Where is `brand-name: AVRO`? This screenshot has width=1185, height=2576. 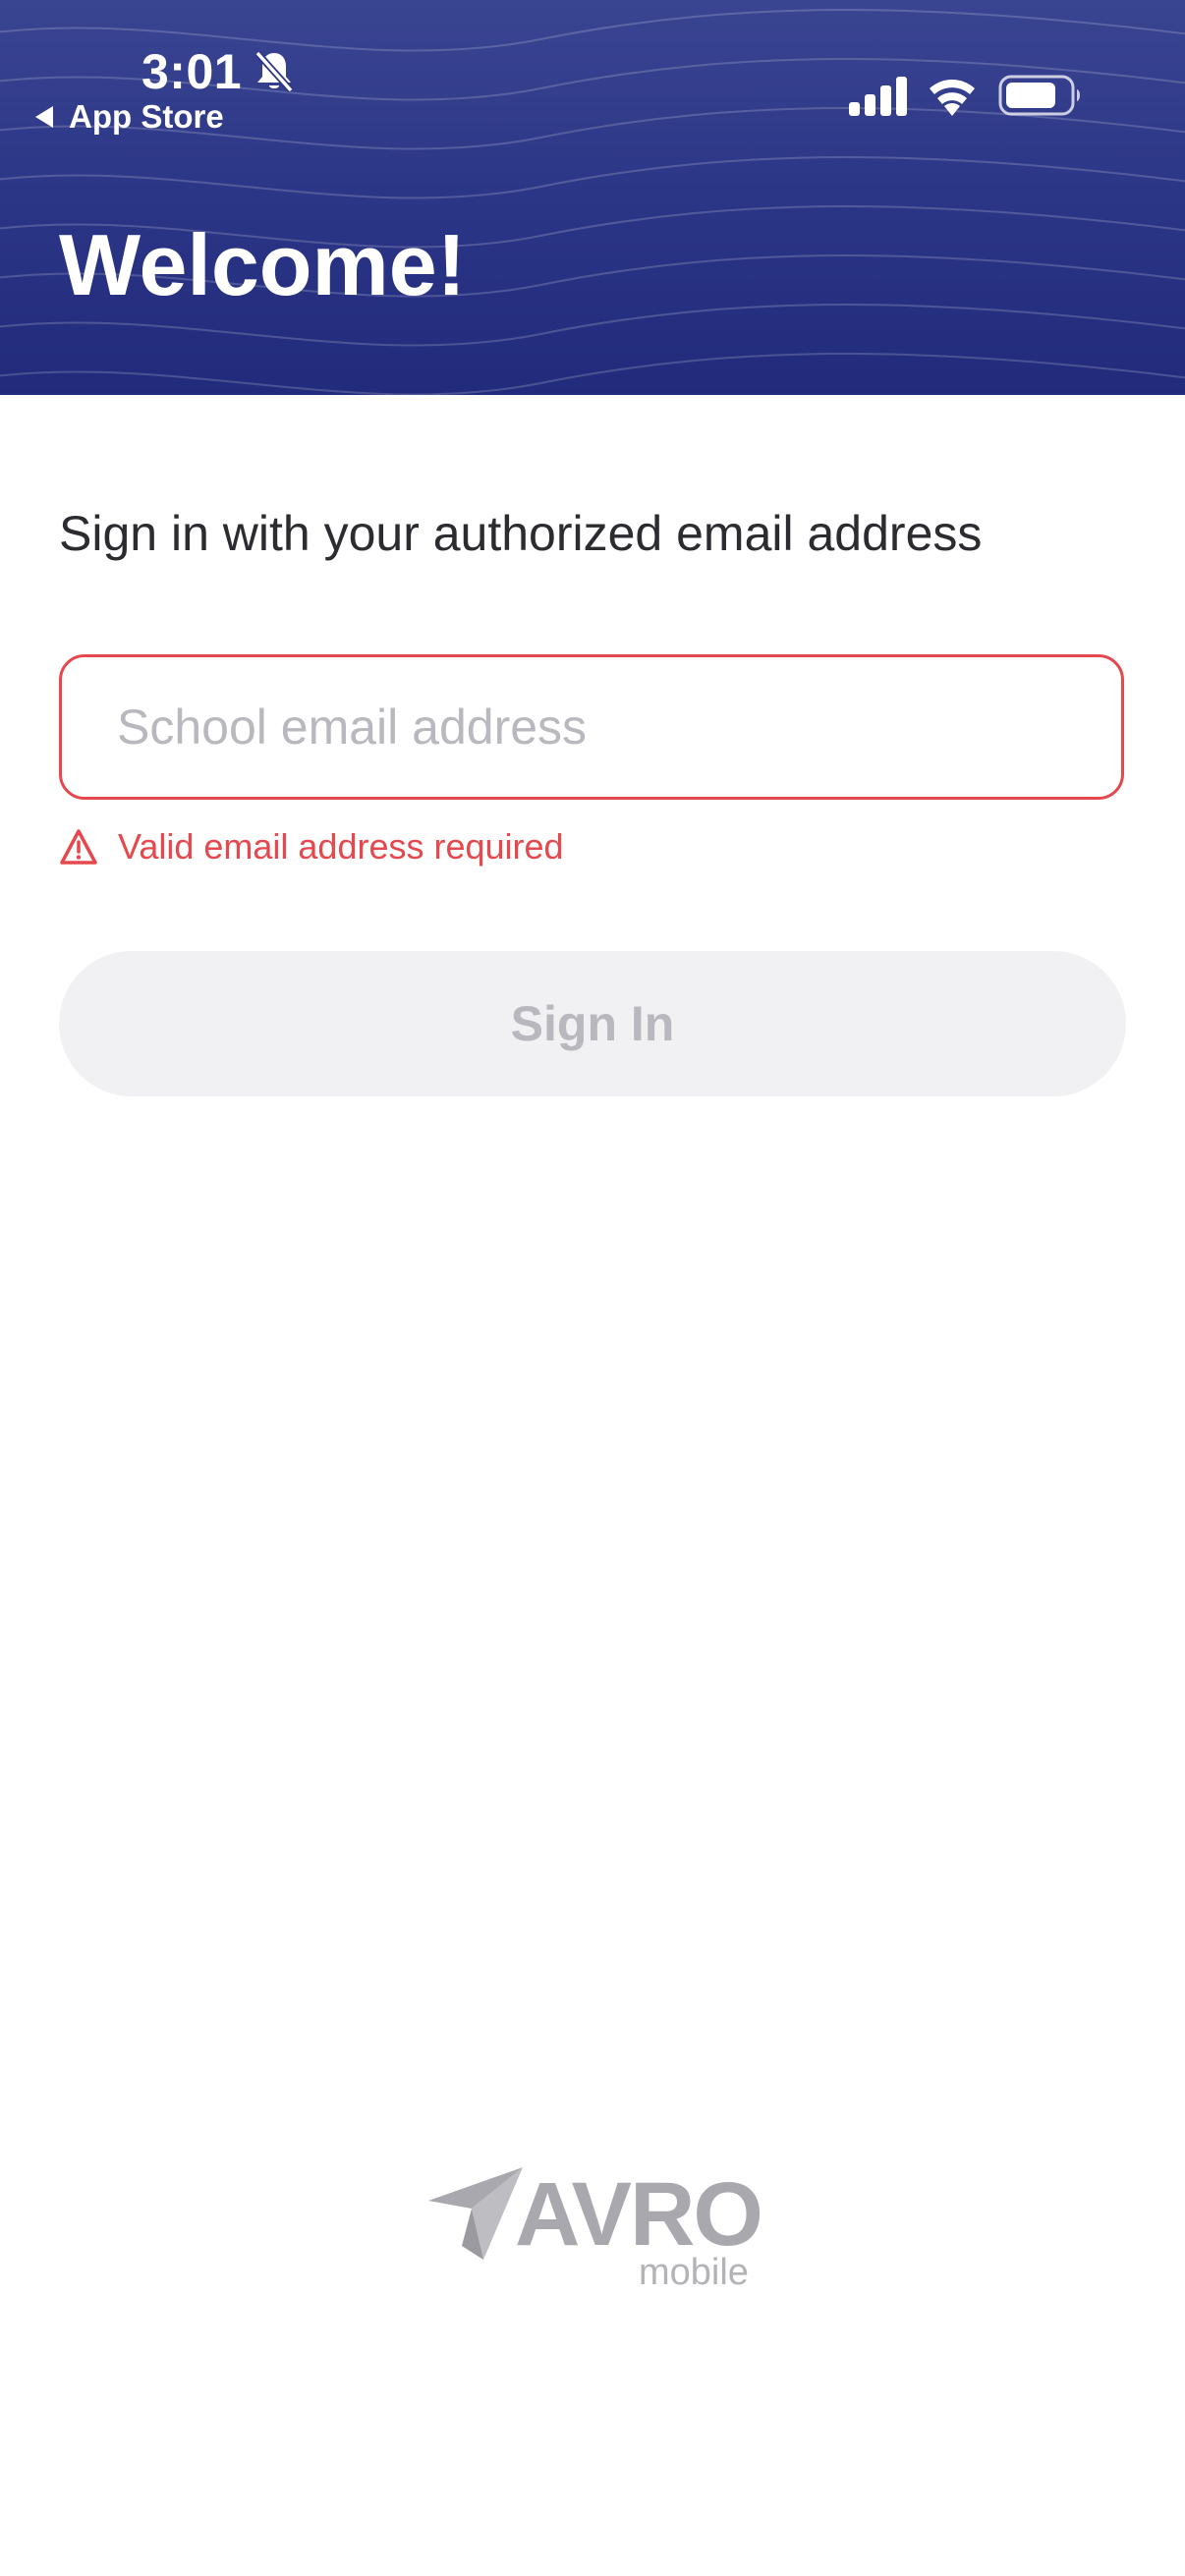
brand-name: AVRO is located at coordinates (639, 2214).